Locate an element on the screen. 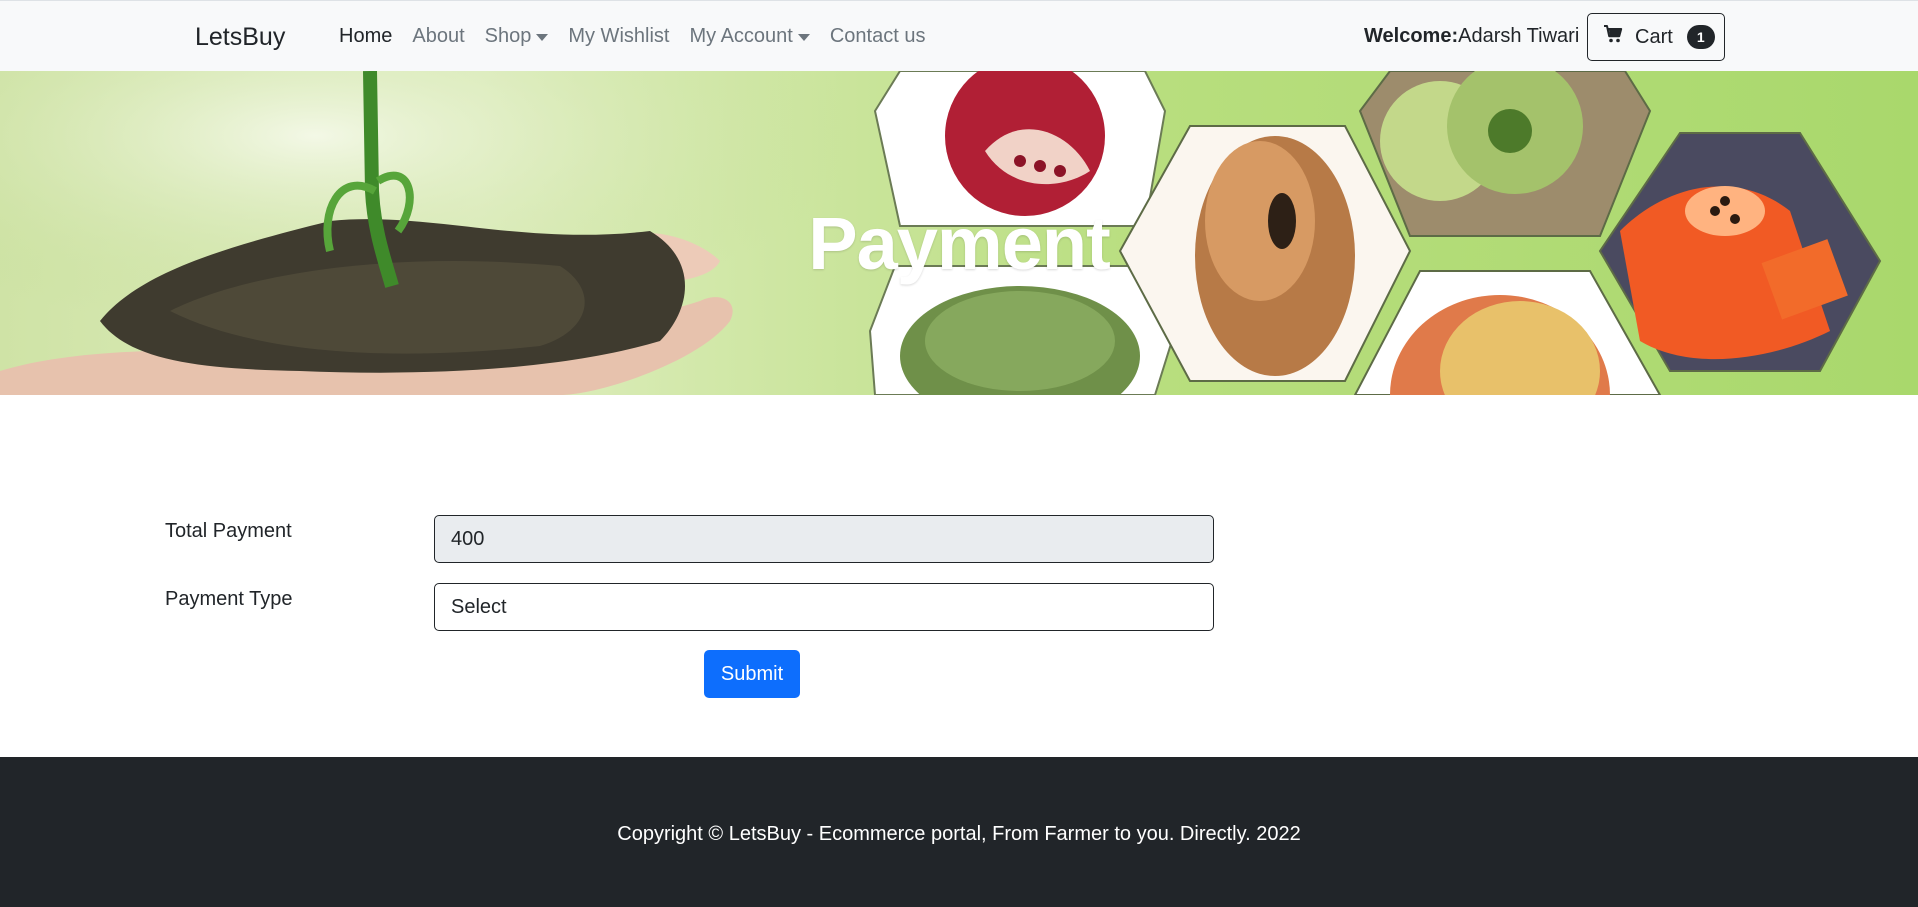 The image size is (1918, 907). cart-label: Cart is located at coordinates (1654, 36).